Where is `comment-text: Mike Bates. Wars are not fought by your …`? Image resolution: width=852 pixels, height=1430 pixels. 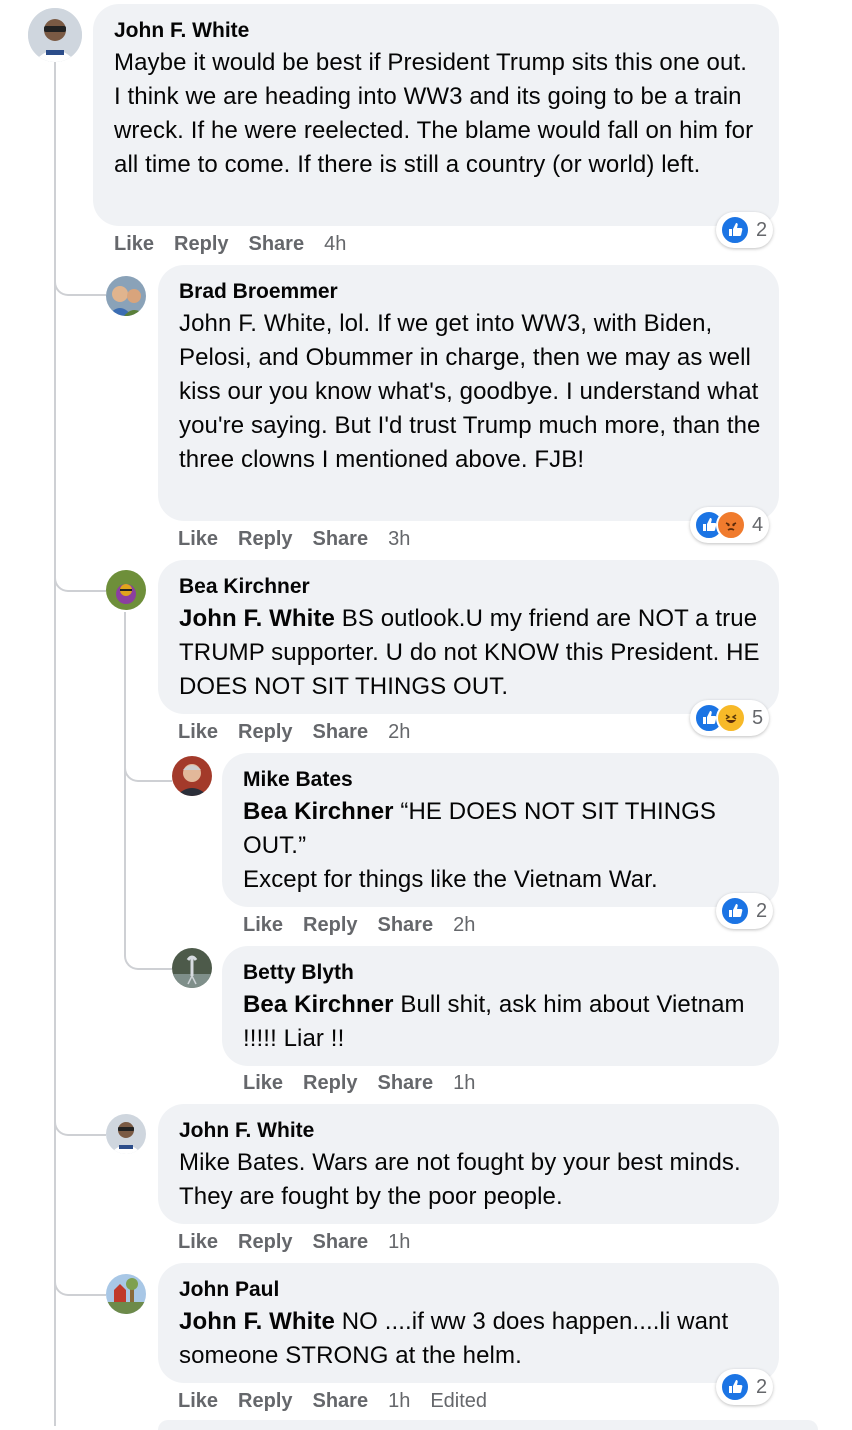
comment-text: Mike Bates. Wars are not fought by your … is located at coordinates (463, 1179).